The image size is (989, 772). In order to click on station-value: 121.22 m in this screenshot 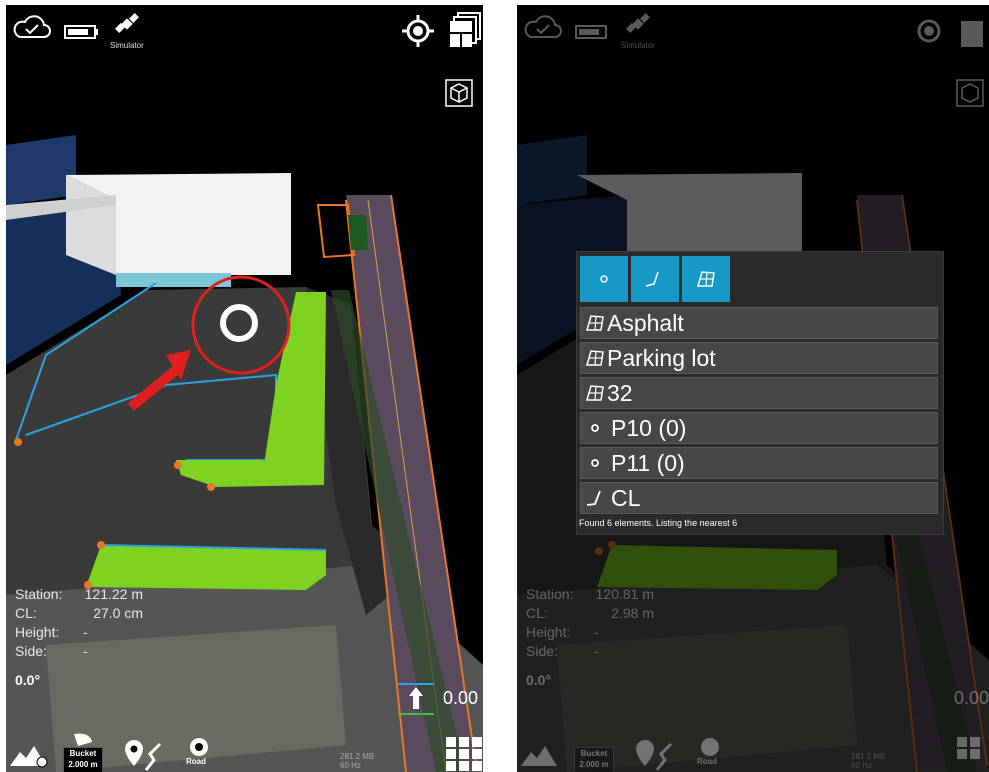, I will do `click(113, 594)`.